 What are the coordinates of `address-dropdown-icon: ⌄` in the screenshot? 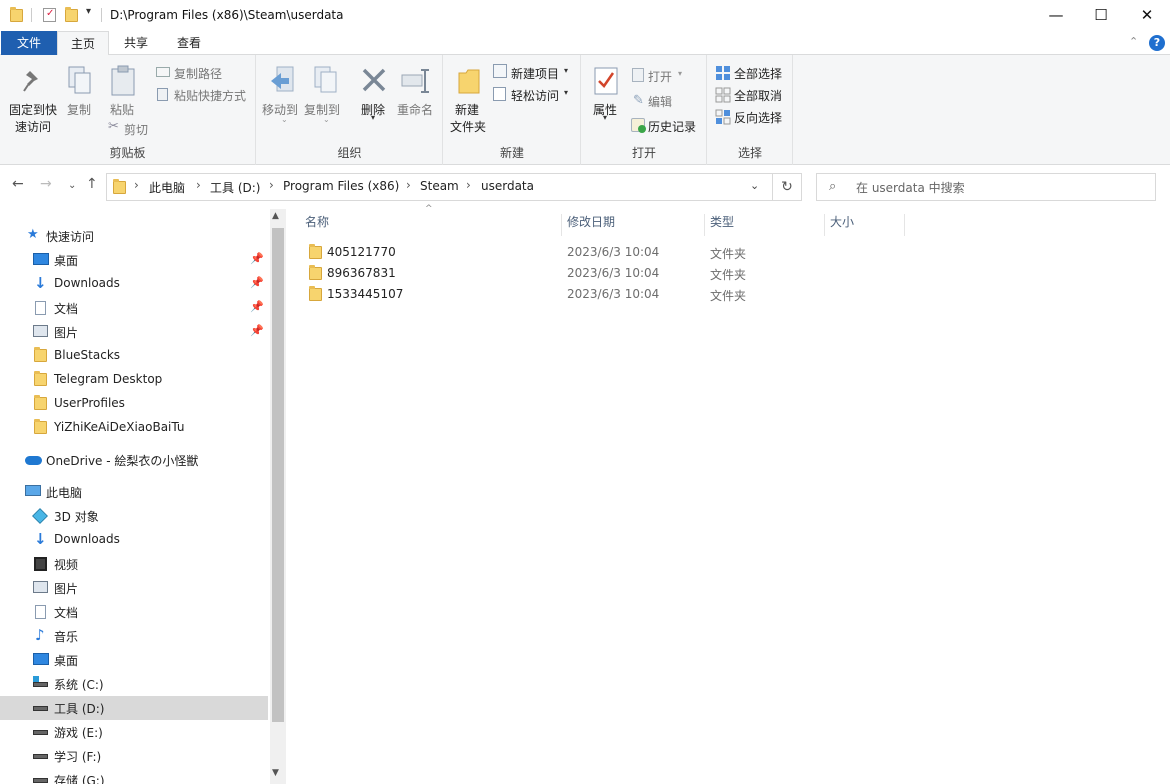 It's located at (754, 185).